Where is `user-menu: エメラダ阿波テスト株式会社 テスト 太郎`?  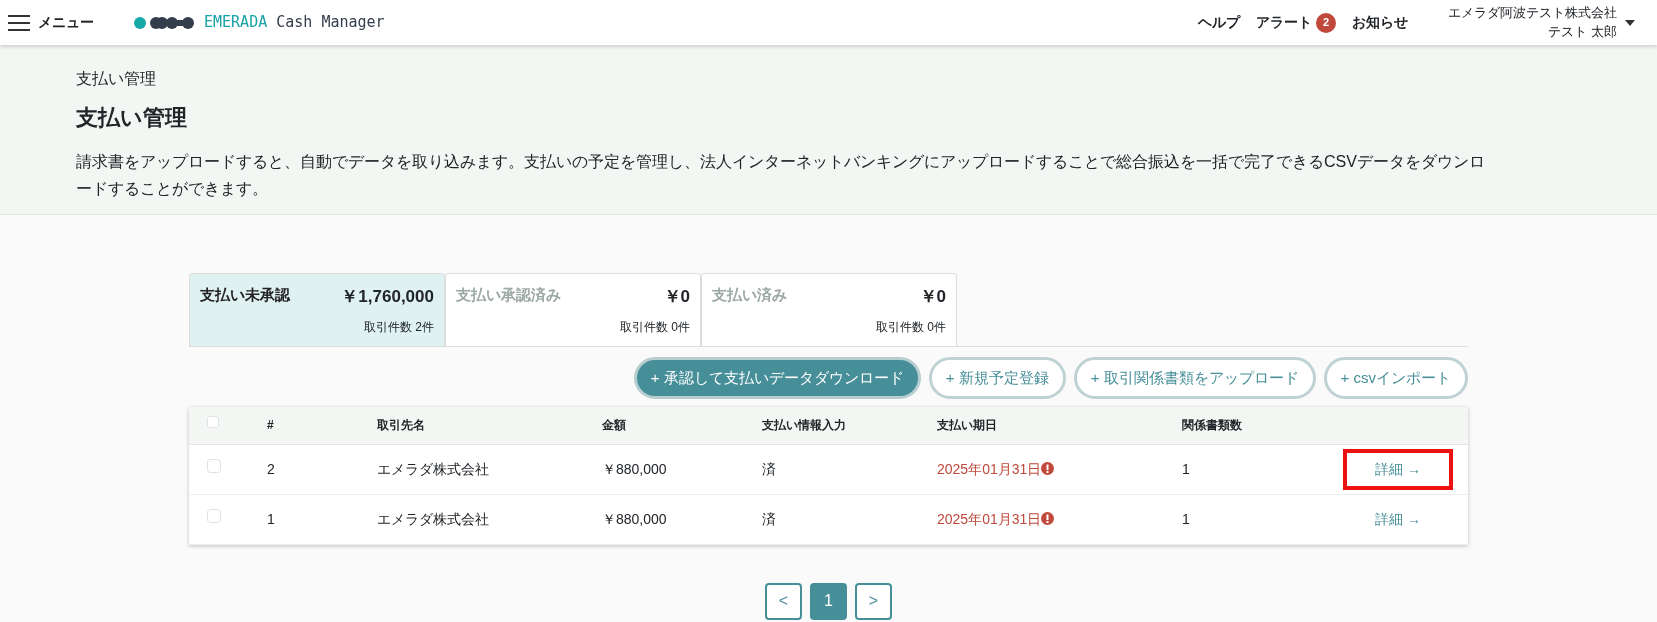
user-menu: エメラダ阿波テスト株式会社 テスト 太郎 is located at coordinates (1541, 22).